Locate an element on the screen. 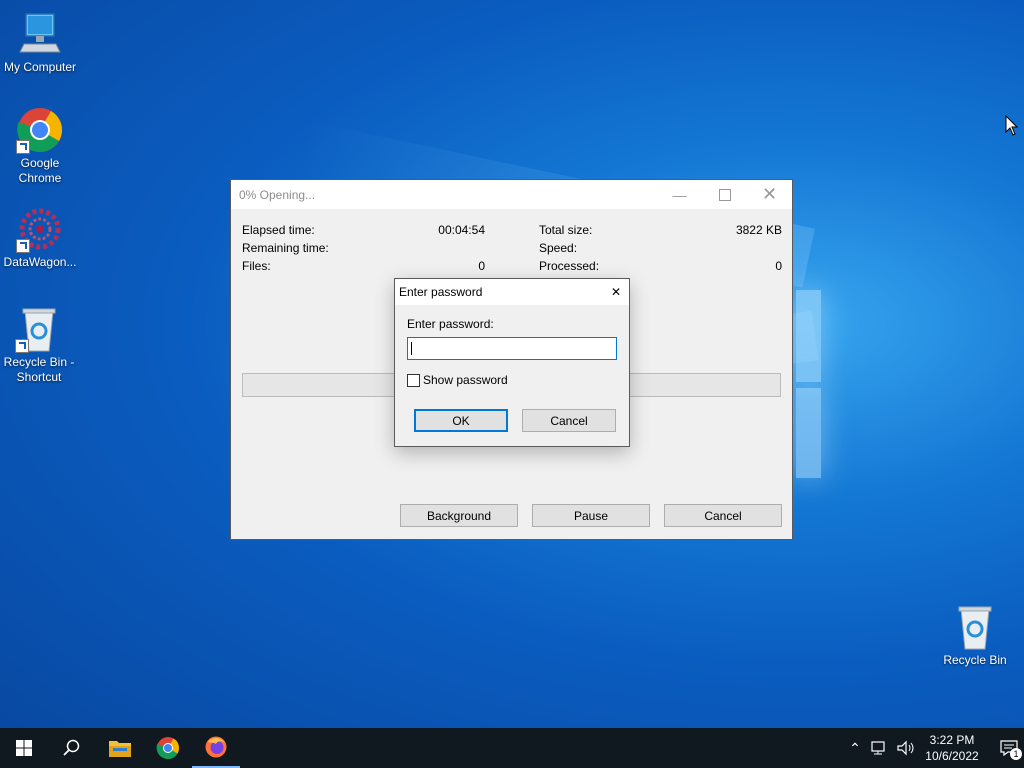 The height and width of the screenshot is (768, 1024). speed-label: Speed: is located at coordinates (558, 248).